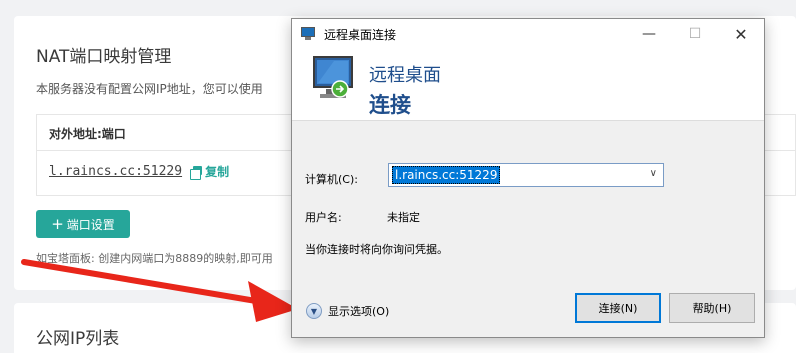 The image size is (796, 353). Describe the element at coordinates (390, 105) in the screenshot. I see `banner-title-line2: 连接` at that location.